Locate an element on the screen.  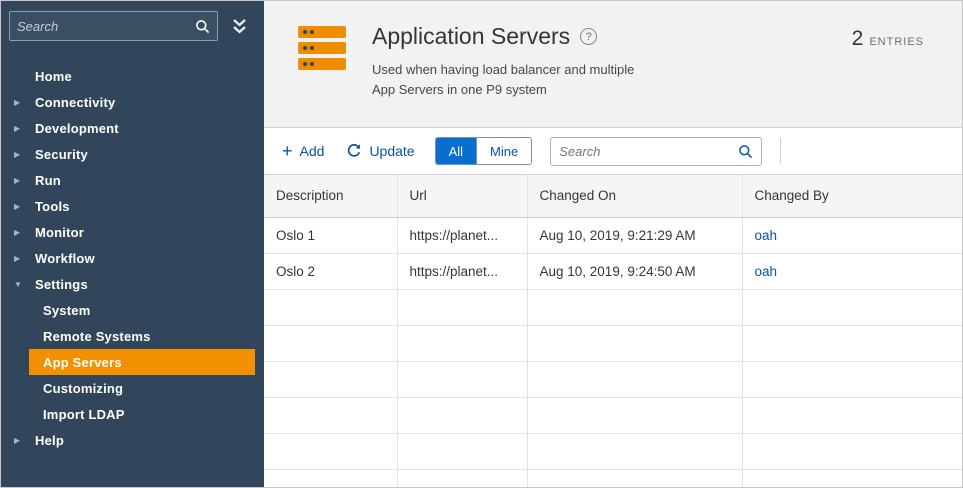
column-header-description: Description is located at coordinates (331, 196).